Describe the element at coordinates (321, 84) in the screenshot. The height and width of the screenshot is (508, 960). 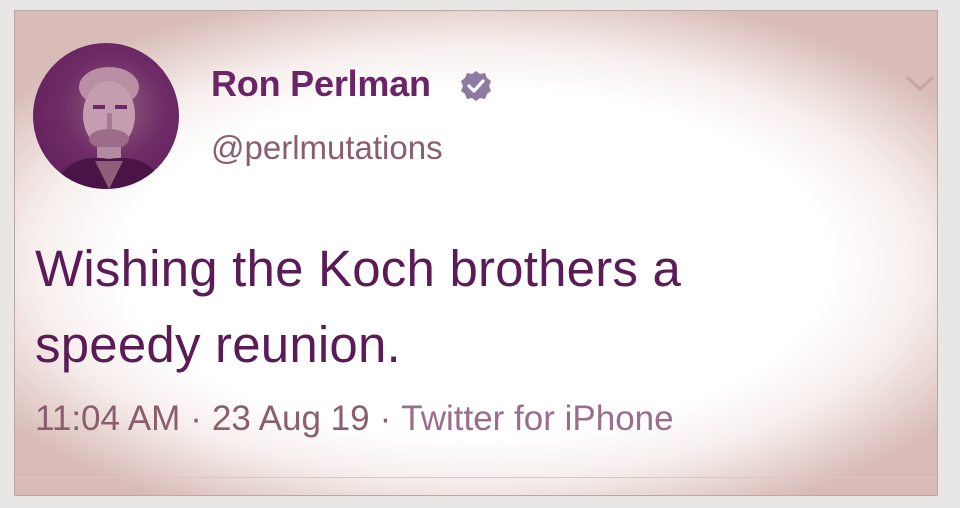
I see `author-name: Ron Perlman` at that location.